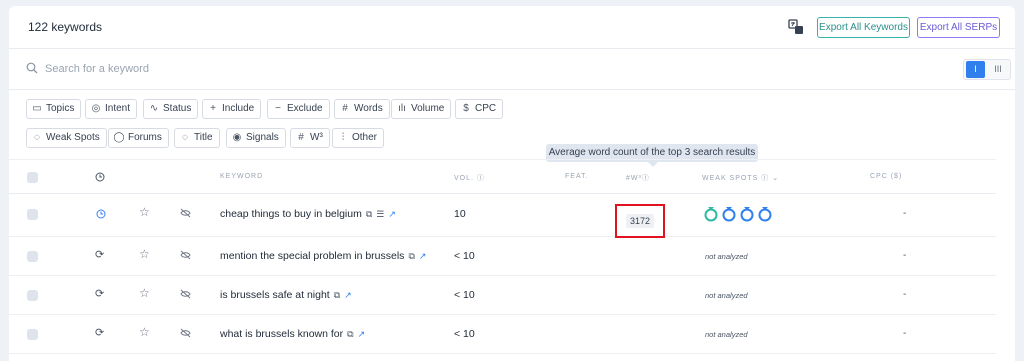 This screenshot has height=361, width=1024. I want to click on view-columns-button: III, so click(998, 69).